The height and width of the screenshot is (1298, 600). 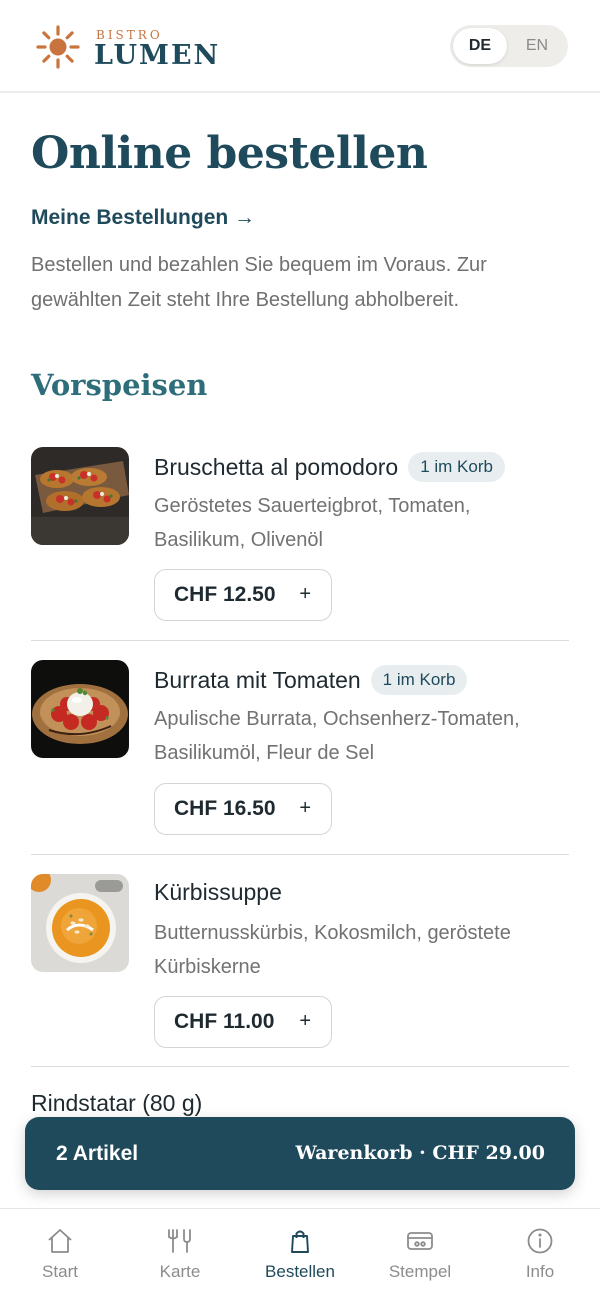 I want to click on item-name: Burrata mit Tomaten 1 im Korb, so click(x=311, y=680).